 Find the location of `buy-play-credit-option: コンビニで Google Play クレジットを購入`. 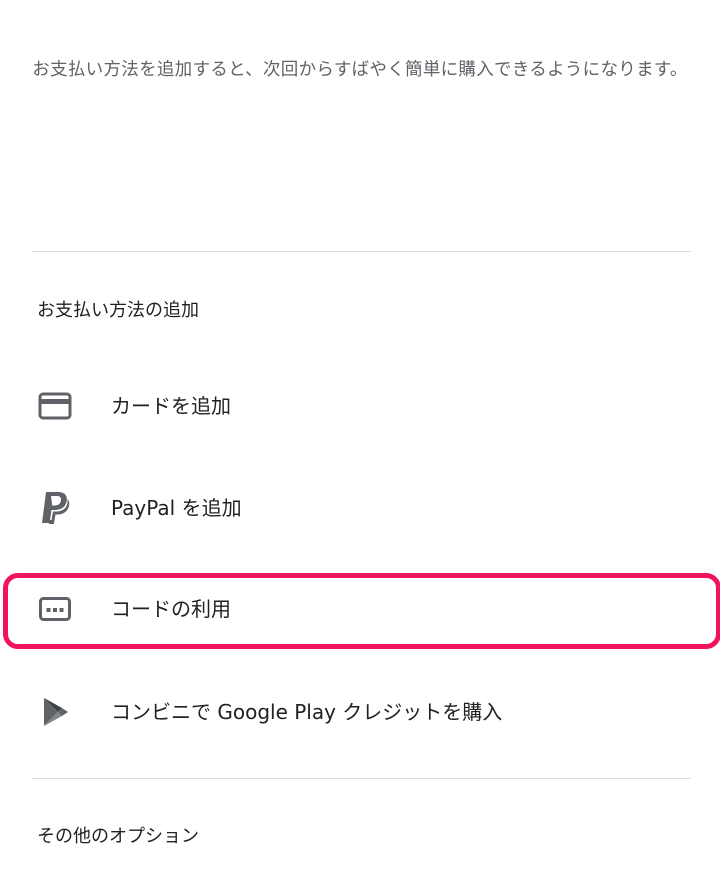

buy-play-credit-option: コンビニで Google Play クレジットを購入 is located at coordinates (360, 712).